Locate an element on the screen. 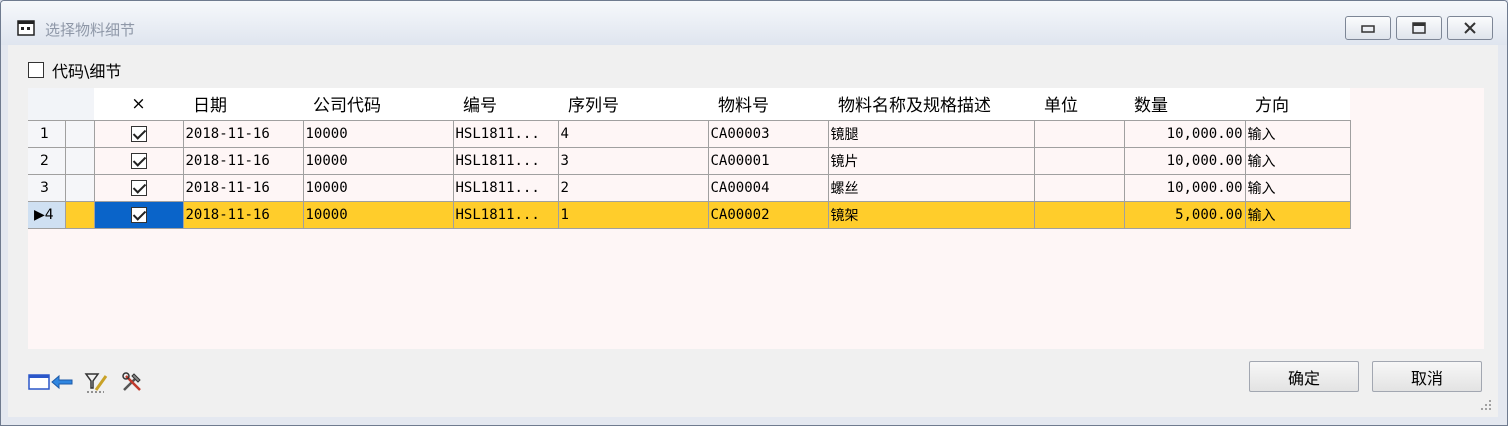 The width and height of the screenshot is (1508, 426). tools-icon is located at coordinates (133, 382).